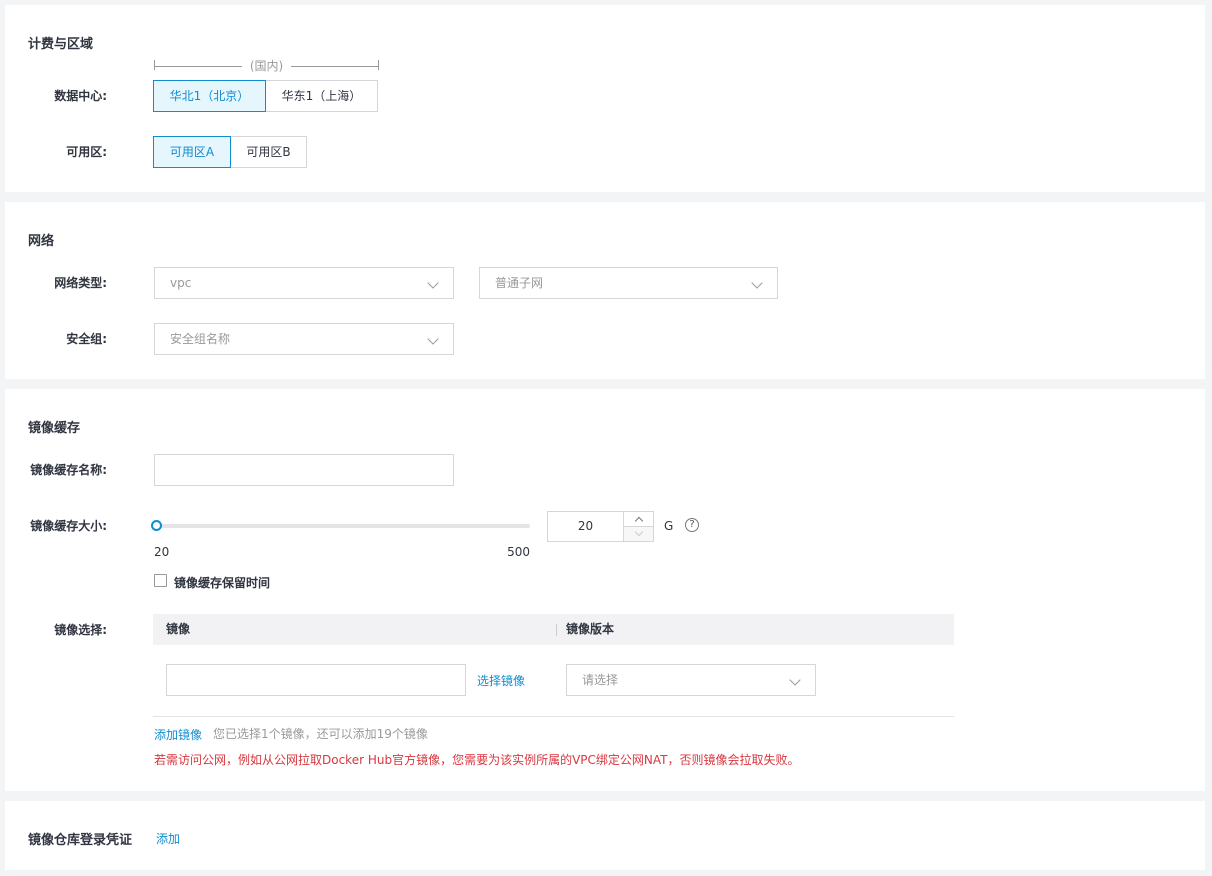 The width and height of the screenshot is (1212, 876). What do you see at coordinates (320, 734) in the screenshot?
I see `add-image-hint: 您已选择1个镜像，还可以添加19个镜像` at bounding box center [320, 734].